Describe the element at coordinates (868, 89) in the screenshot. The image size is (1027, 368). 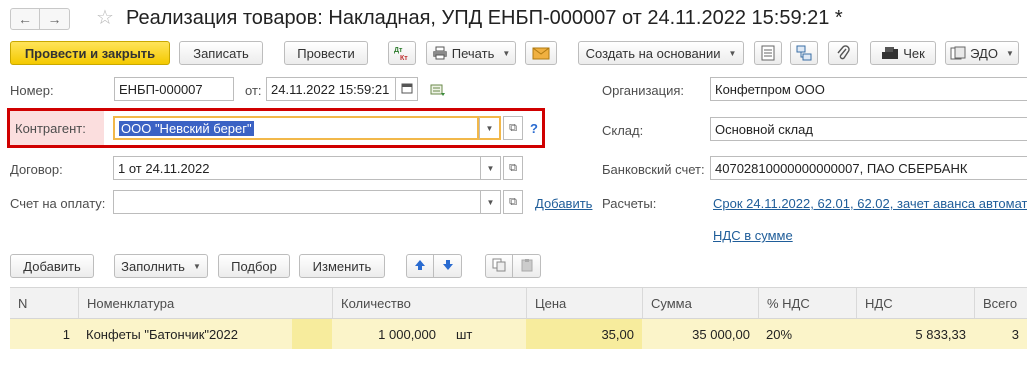
I see `organization-field: Конфетпром ООО` at that location.